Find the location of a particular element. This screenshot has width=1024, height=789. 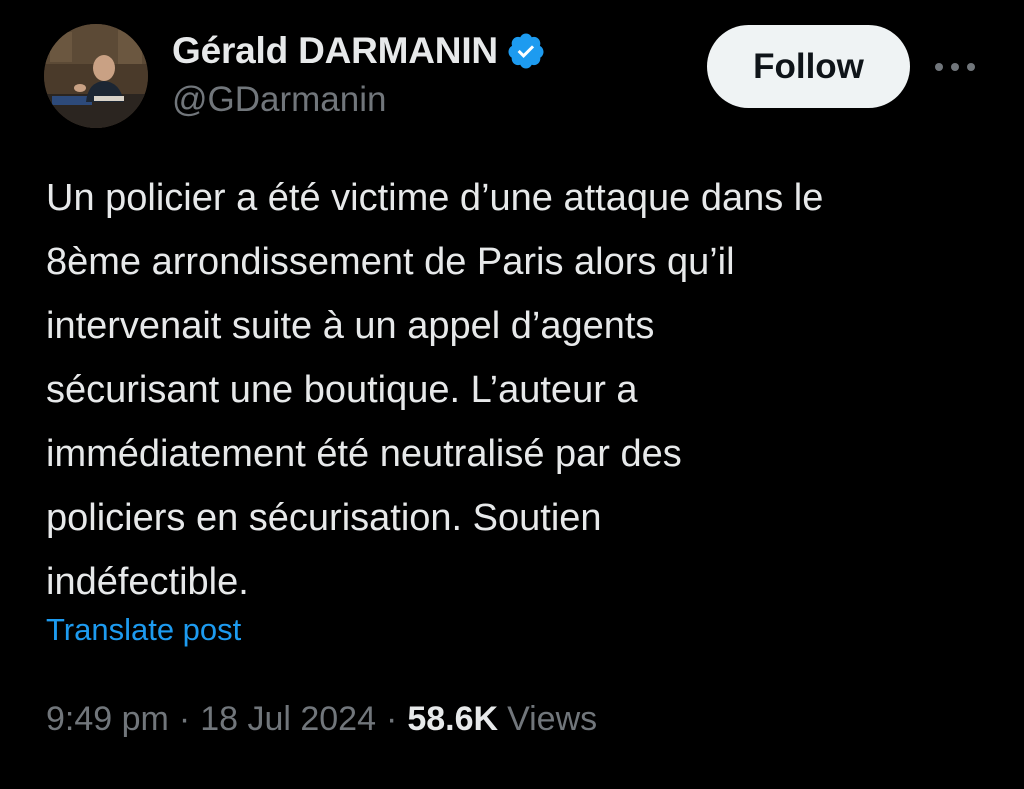

translate-post-link: Translate post is located at coordinates (143, 630).